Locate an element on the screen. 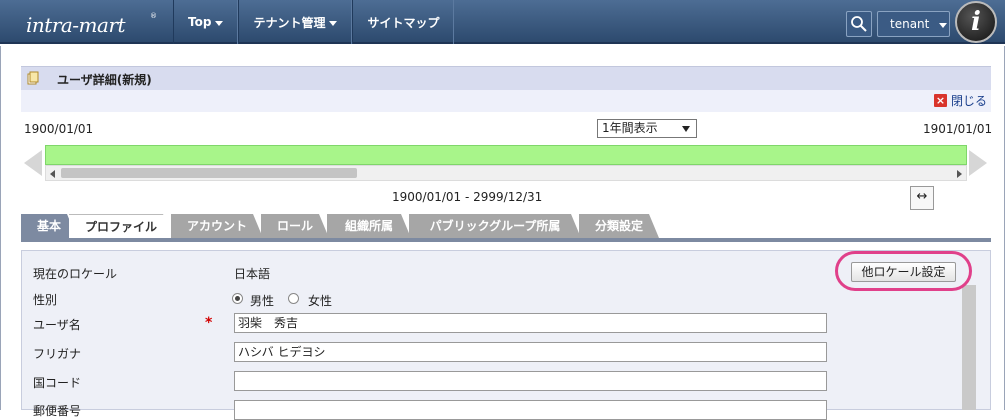 This screenshot has height=420, width=1005. tab-label: 基本 is located at coordinates (48, 226).